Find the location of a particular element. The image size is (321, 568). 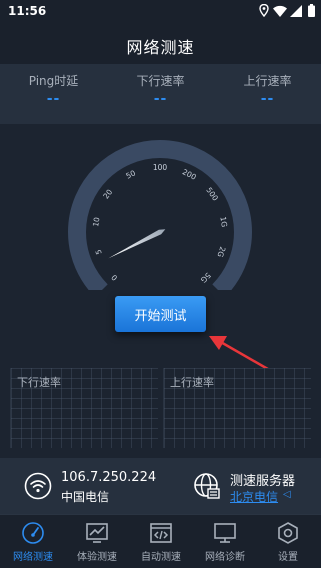

ip-address: 106.7.250.224 is located at coordinates (109, 477).